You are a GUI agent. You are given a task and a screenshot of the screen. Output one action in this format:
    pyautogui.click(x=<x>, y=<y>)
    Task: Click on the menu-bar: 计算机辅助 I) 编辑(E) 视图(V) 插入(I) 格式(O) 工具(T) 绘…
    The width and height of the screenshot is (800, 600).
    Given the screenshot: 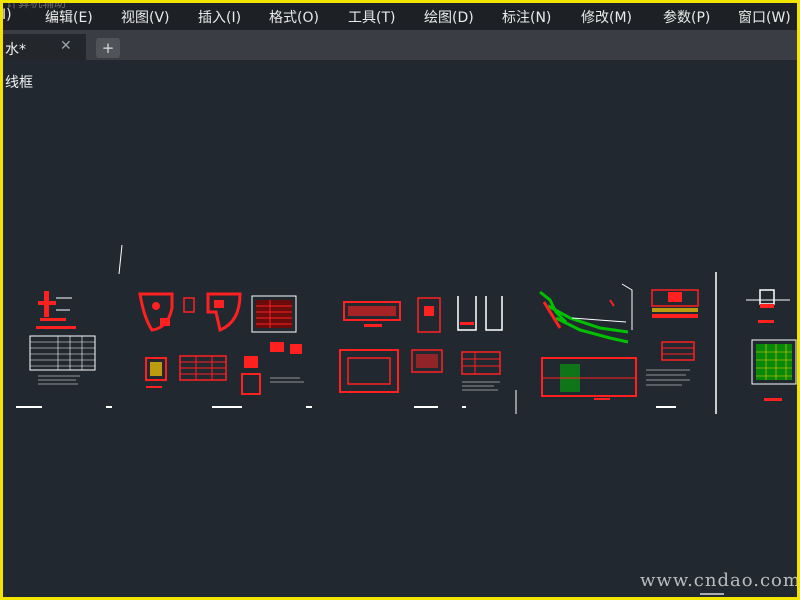 What is the action you would take?
    pyautogui.click(x=400, y=15)
    